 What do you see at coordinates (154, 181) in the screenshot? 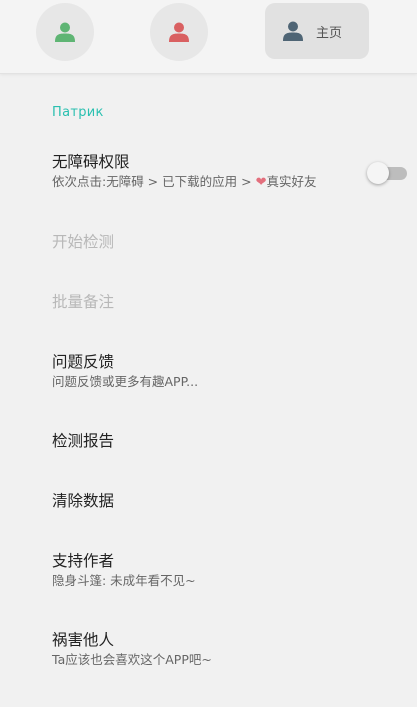
I see `subtitle-prefix: 依次点击:无障碍 > 已下载的应用 >` at bounding box center [154, 181].